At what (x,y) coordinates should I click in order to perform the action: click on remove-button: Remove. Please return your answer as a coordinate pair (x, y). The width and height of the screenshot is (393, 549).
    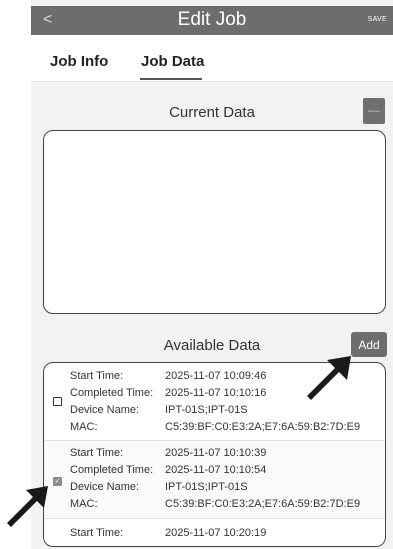
    Looking at the image, I should click on (374, 111).